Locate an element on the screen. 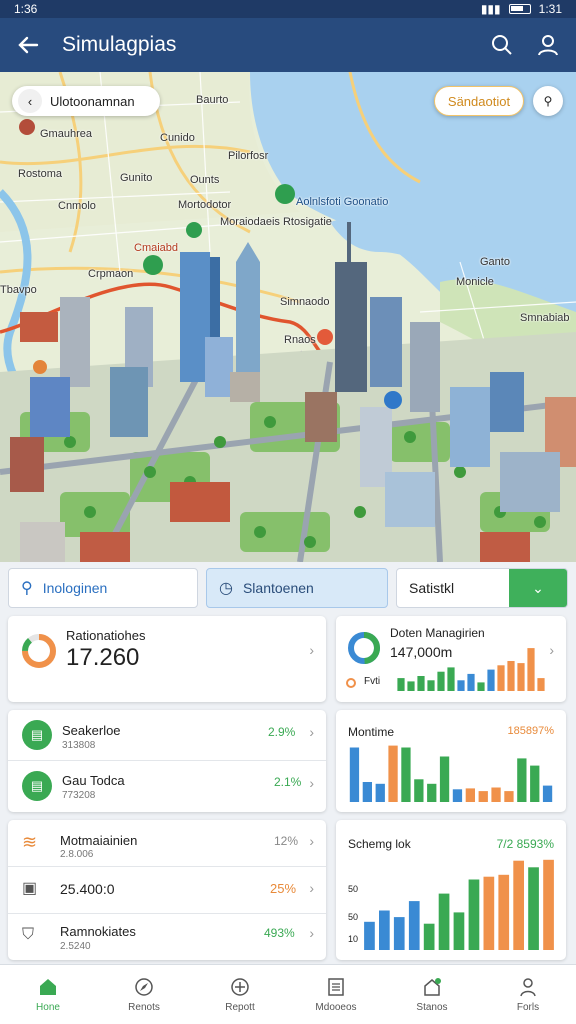  layers-icon: ≋ is located at coordinates (30, 842).